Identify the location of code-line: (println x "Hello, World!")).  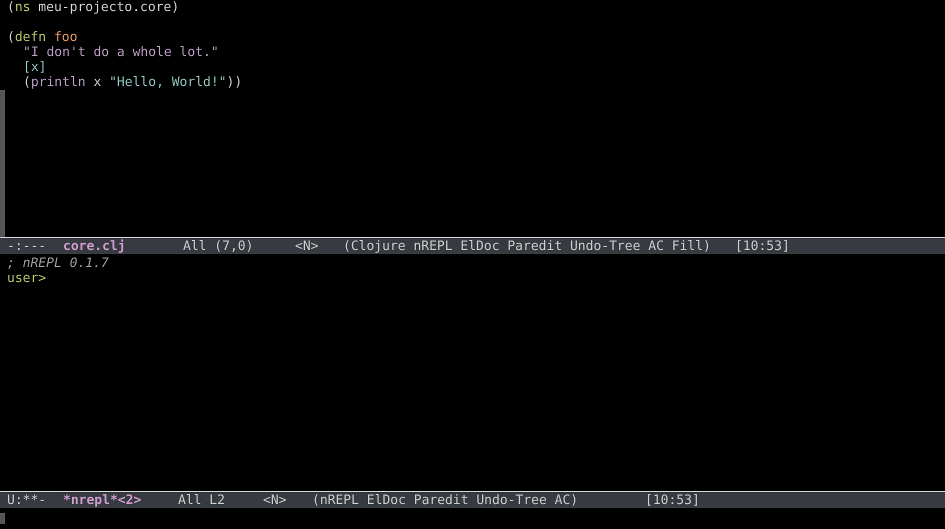
(132, 82).